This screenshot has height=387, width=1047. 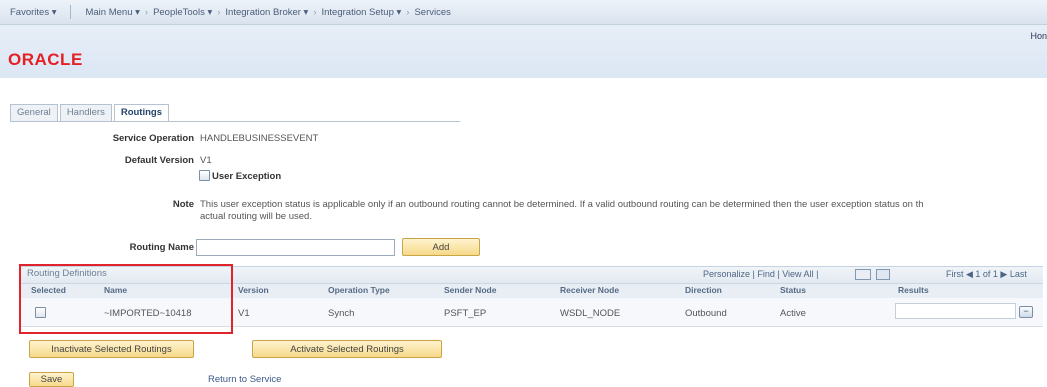 I want to click on row-version: V1, so click(x=244, y=313).